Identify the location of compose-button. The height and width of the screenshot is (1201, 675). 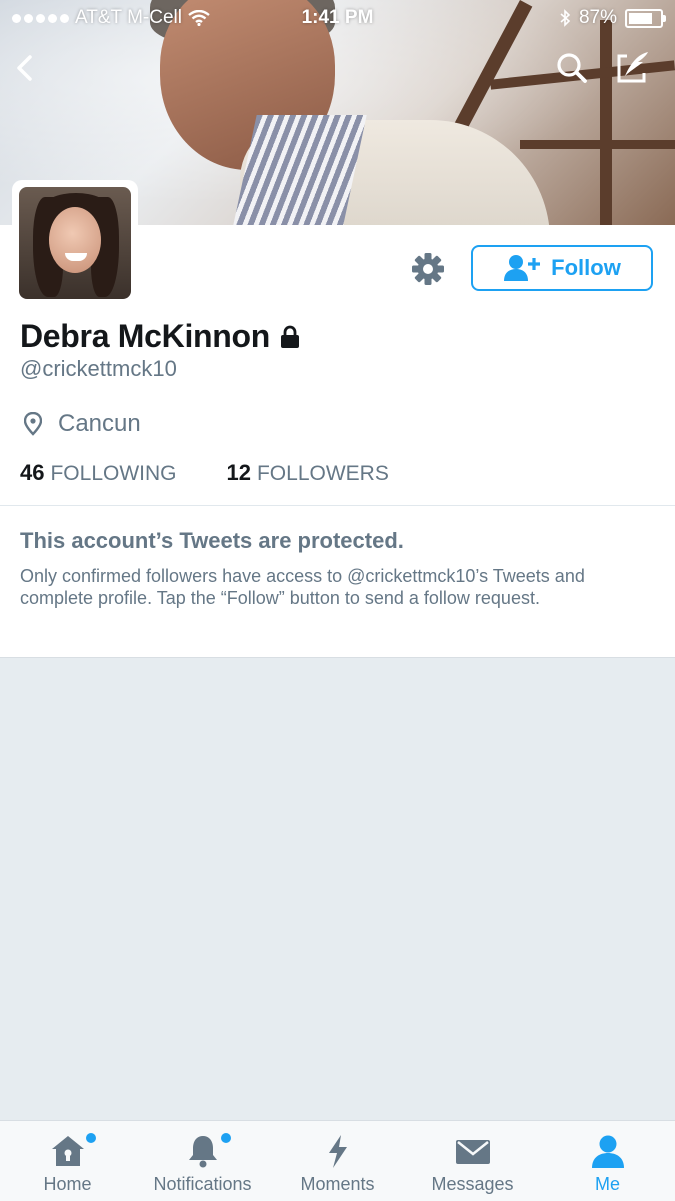
(633, 68).